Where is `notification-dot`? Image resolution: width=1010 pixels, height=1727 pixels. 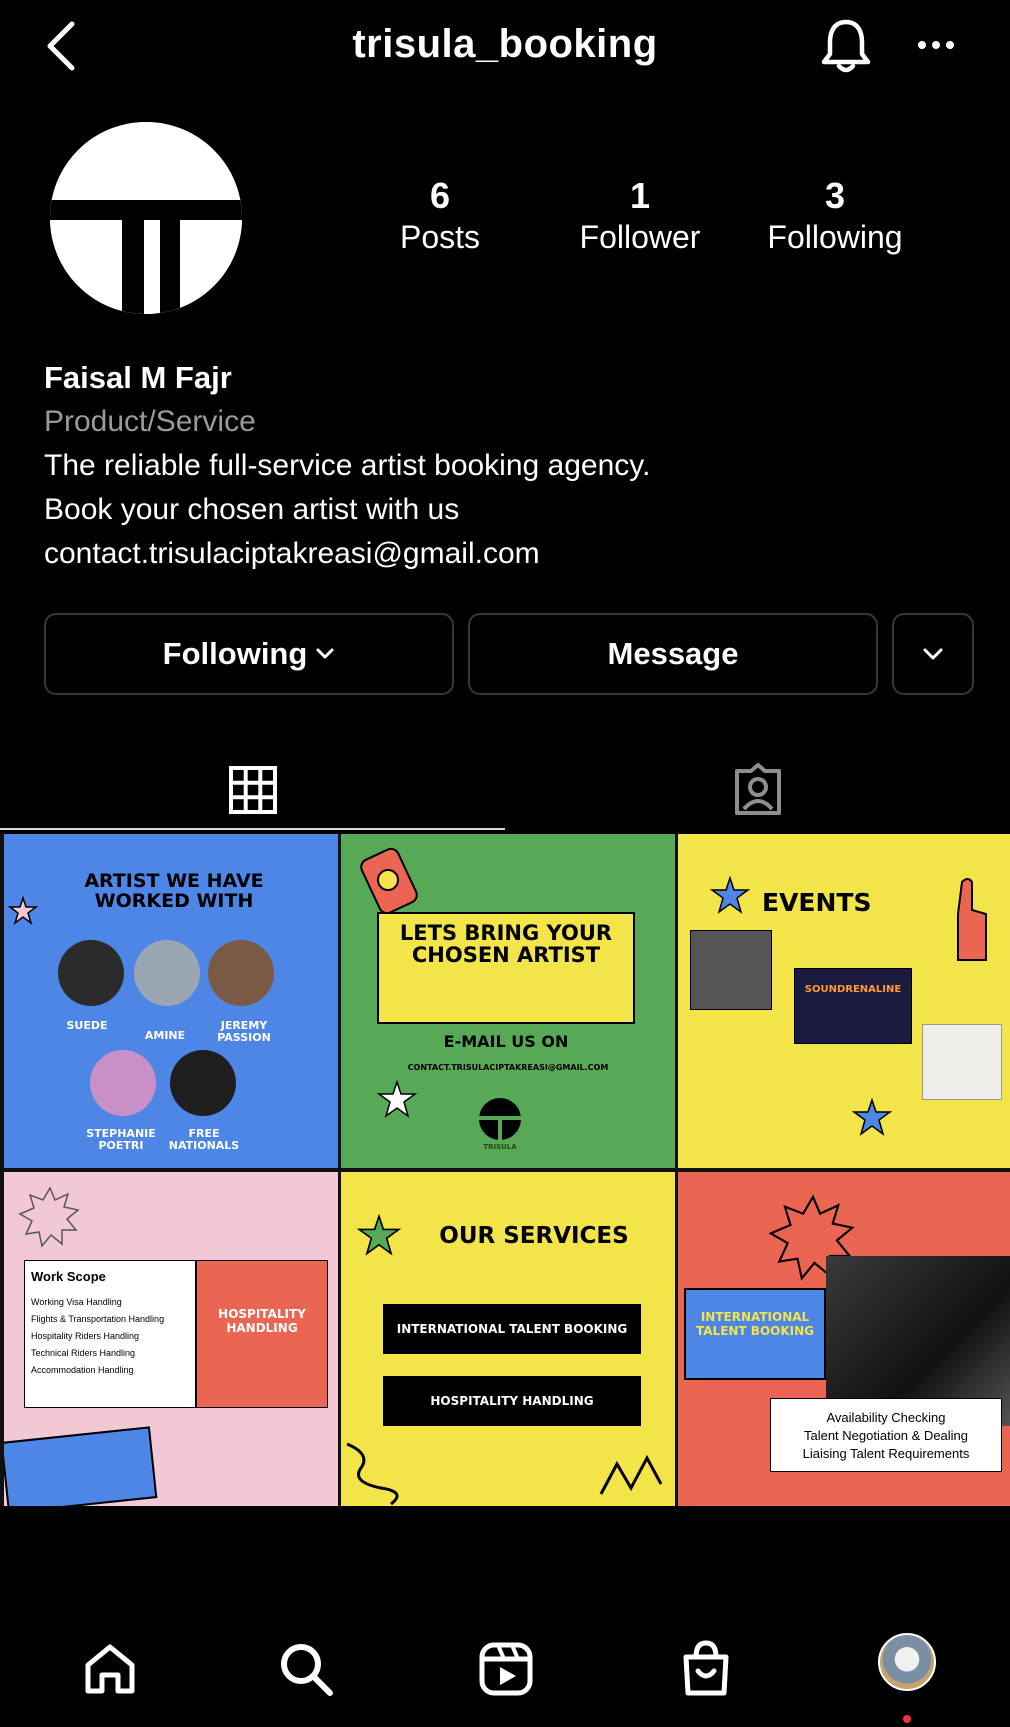 notification-dot is located at coordinates (907, 1719).